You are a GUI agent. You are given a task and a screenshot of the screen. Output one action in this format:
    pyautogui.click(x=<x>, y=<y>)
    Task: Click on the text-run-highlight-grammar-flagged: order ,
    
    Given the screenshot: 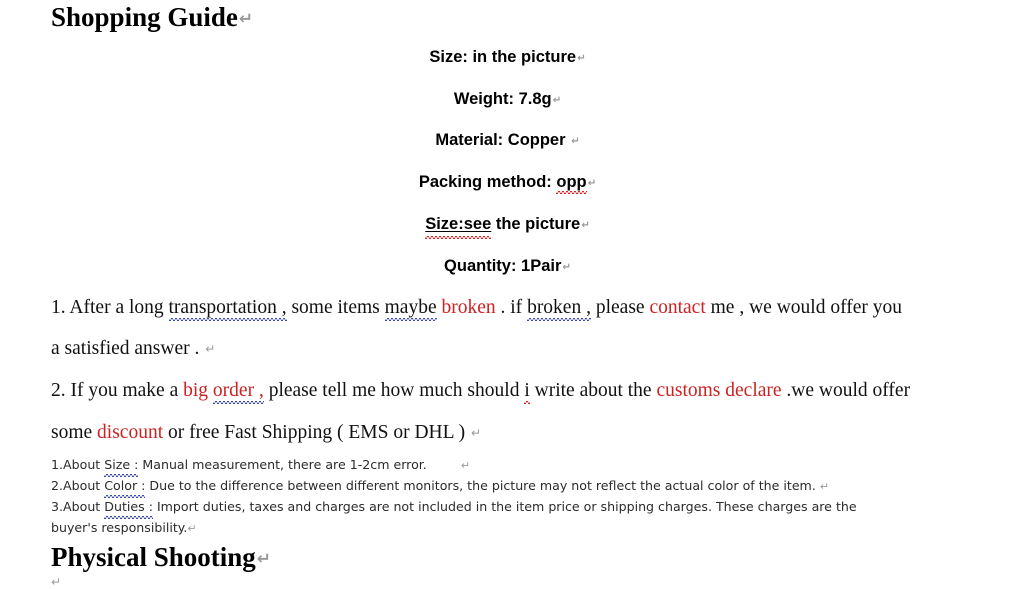 What is the action you would take?
    pyautogui.click(x=238, y=392)
    